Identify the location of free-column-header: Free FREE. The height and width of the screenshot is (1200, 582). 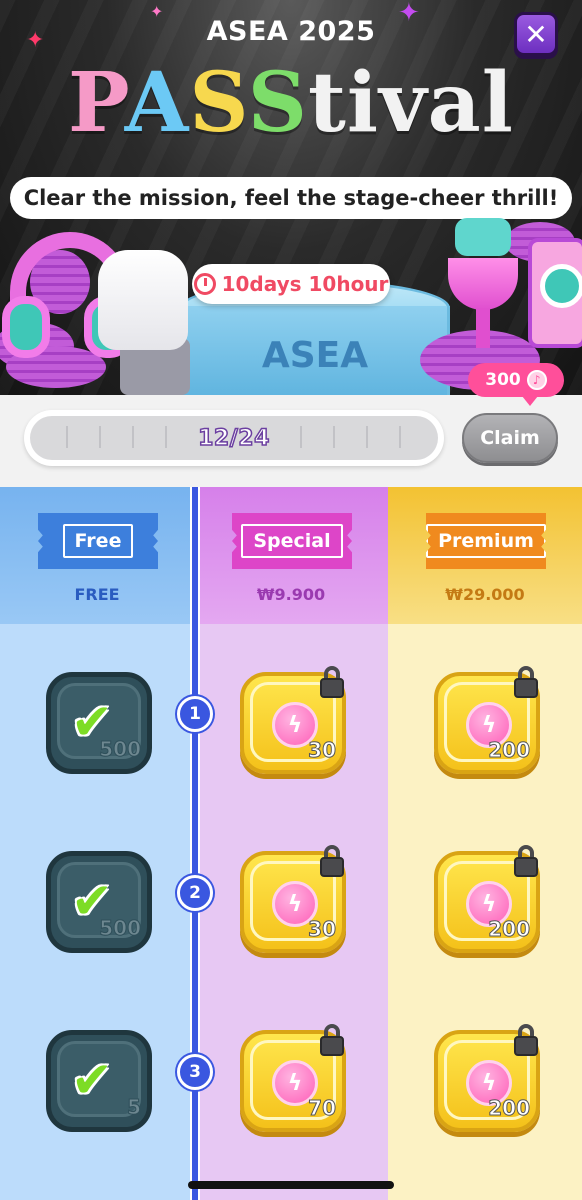
(97, 555).